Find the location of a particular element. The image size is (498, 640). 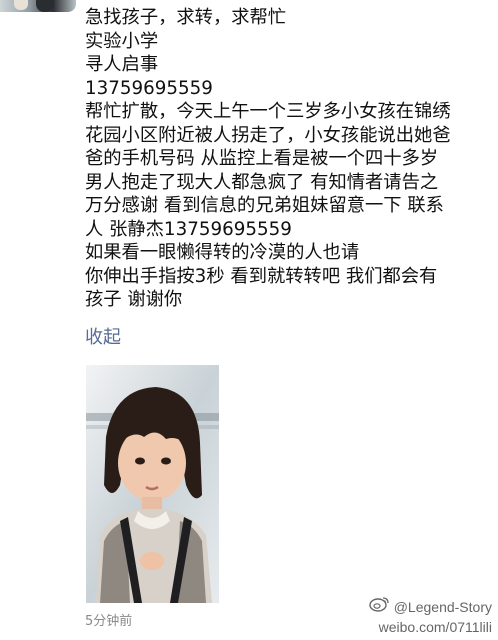

avatar is located at coordinates (38, 6).